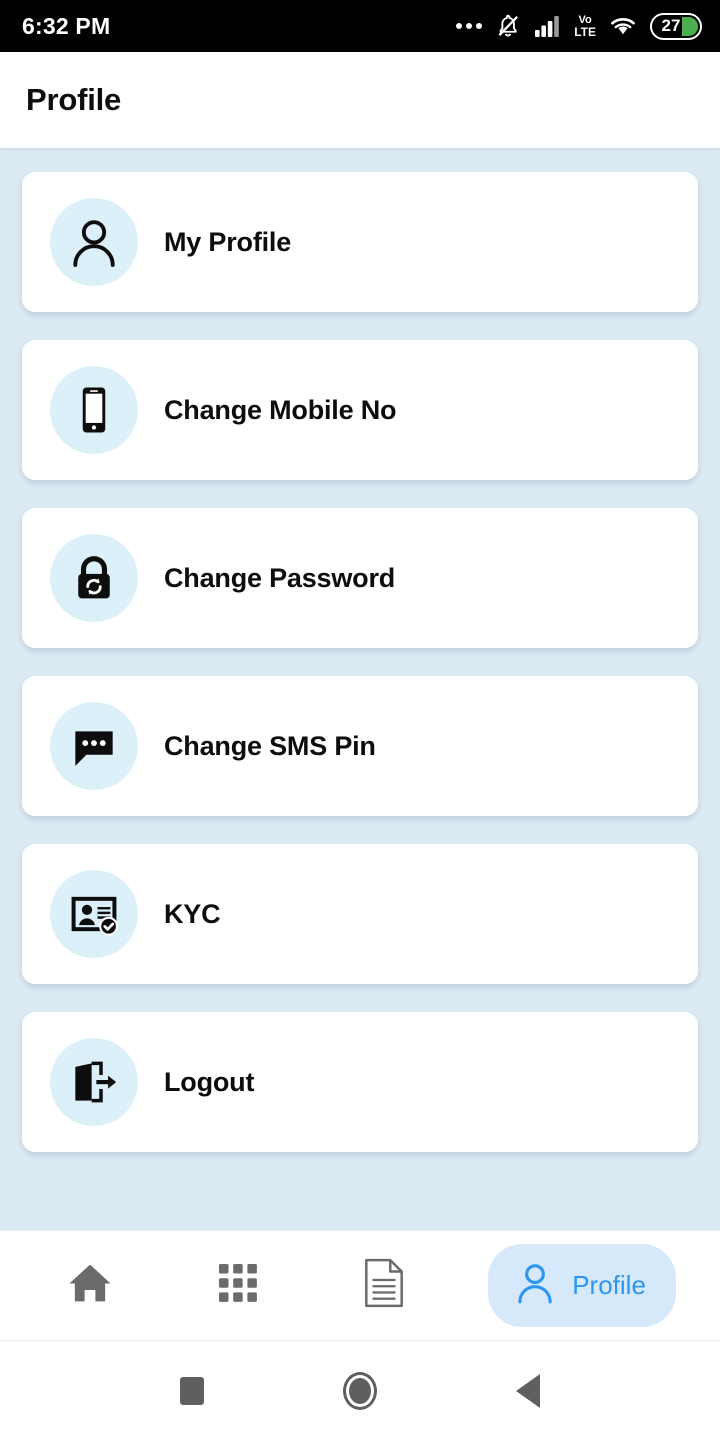  I want to click on menu-item-logout: Logout, so click(360, 1082).